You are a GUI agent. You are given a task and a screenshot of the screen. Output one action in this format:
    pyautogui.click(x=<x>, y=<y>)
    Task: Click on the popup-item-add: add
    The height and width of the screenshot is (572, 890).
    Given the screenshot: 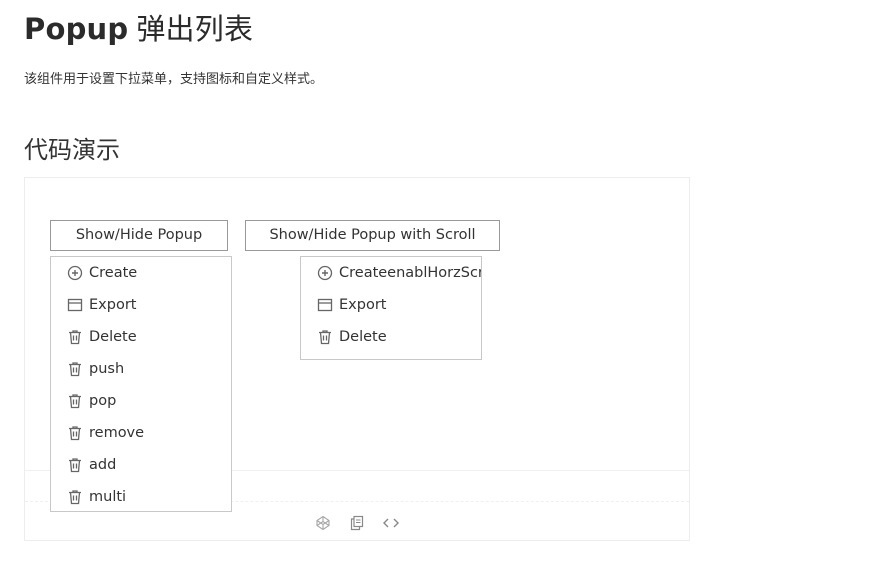 What is the action you would take?
    pyautogui.click(x=141, y=465)
    